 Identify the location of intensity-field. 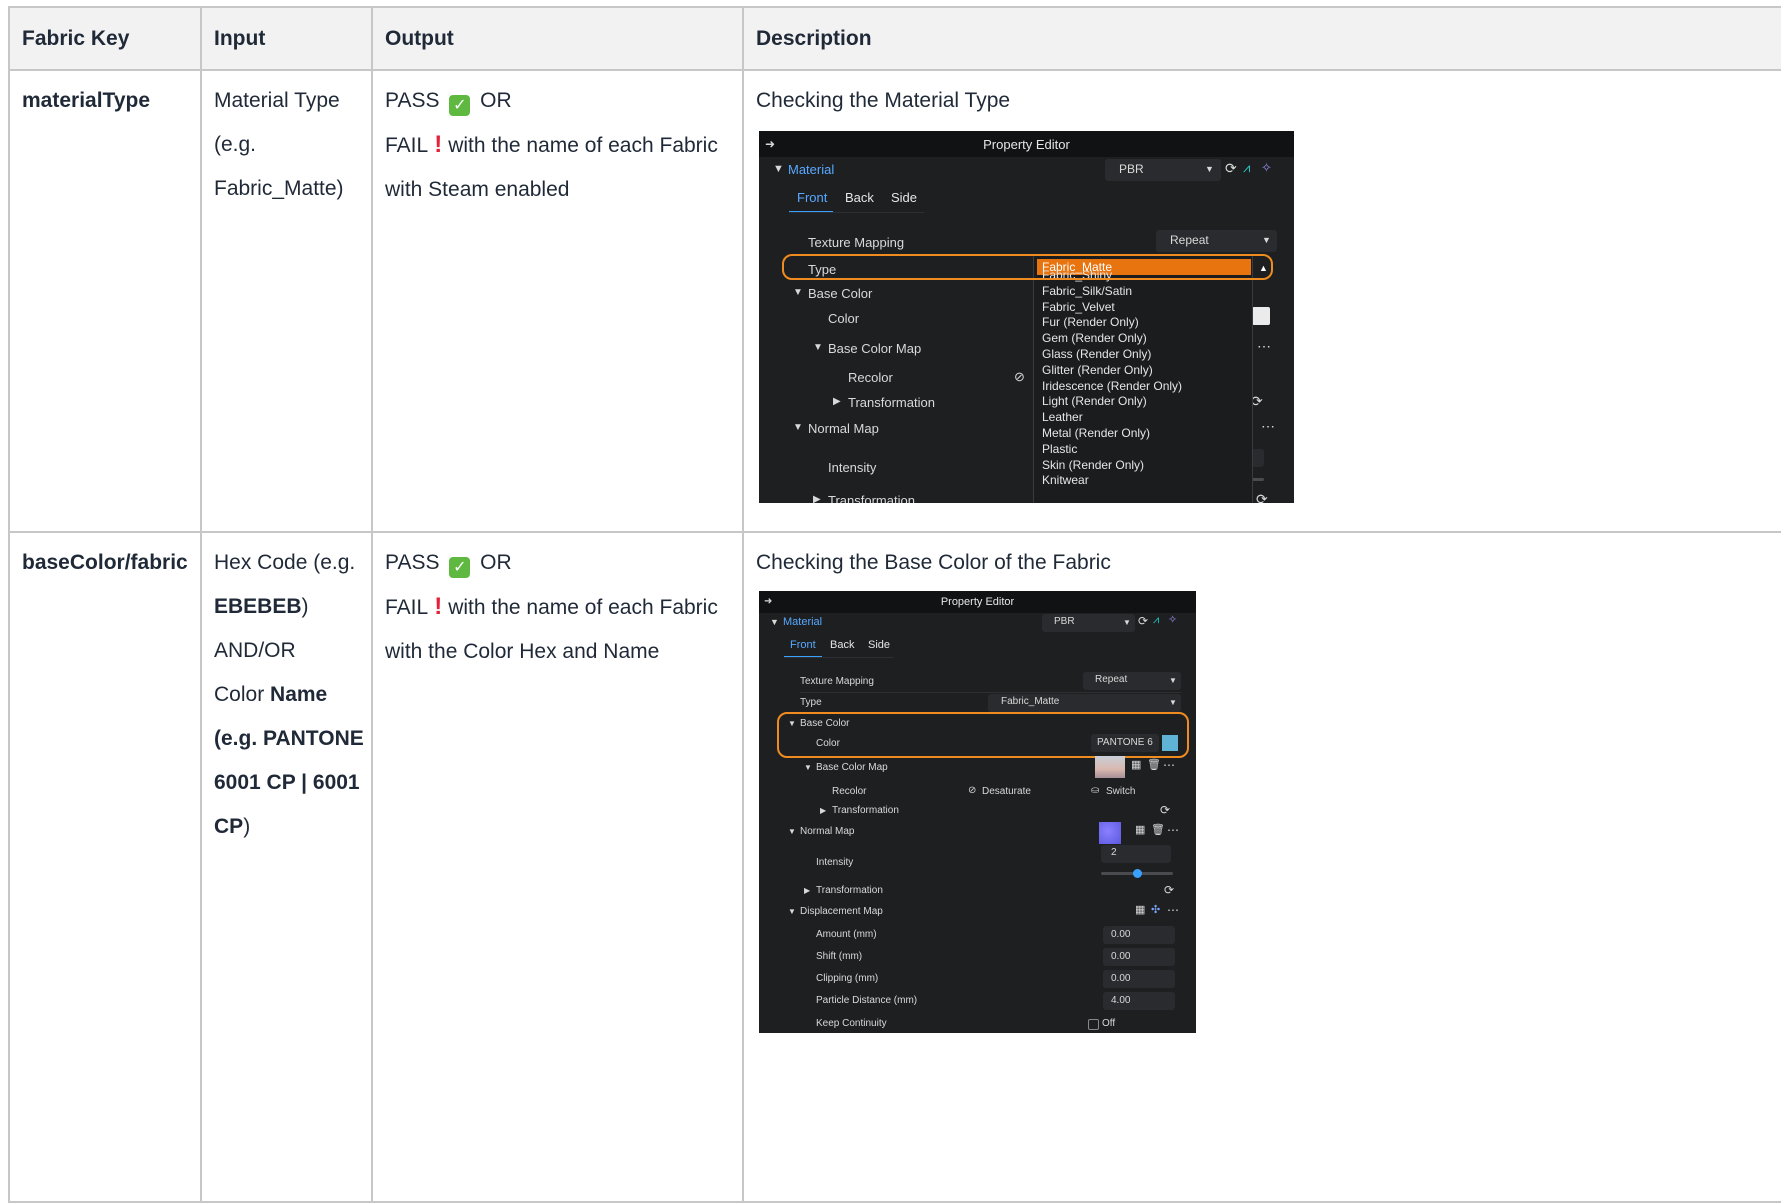
(1258, 458).